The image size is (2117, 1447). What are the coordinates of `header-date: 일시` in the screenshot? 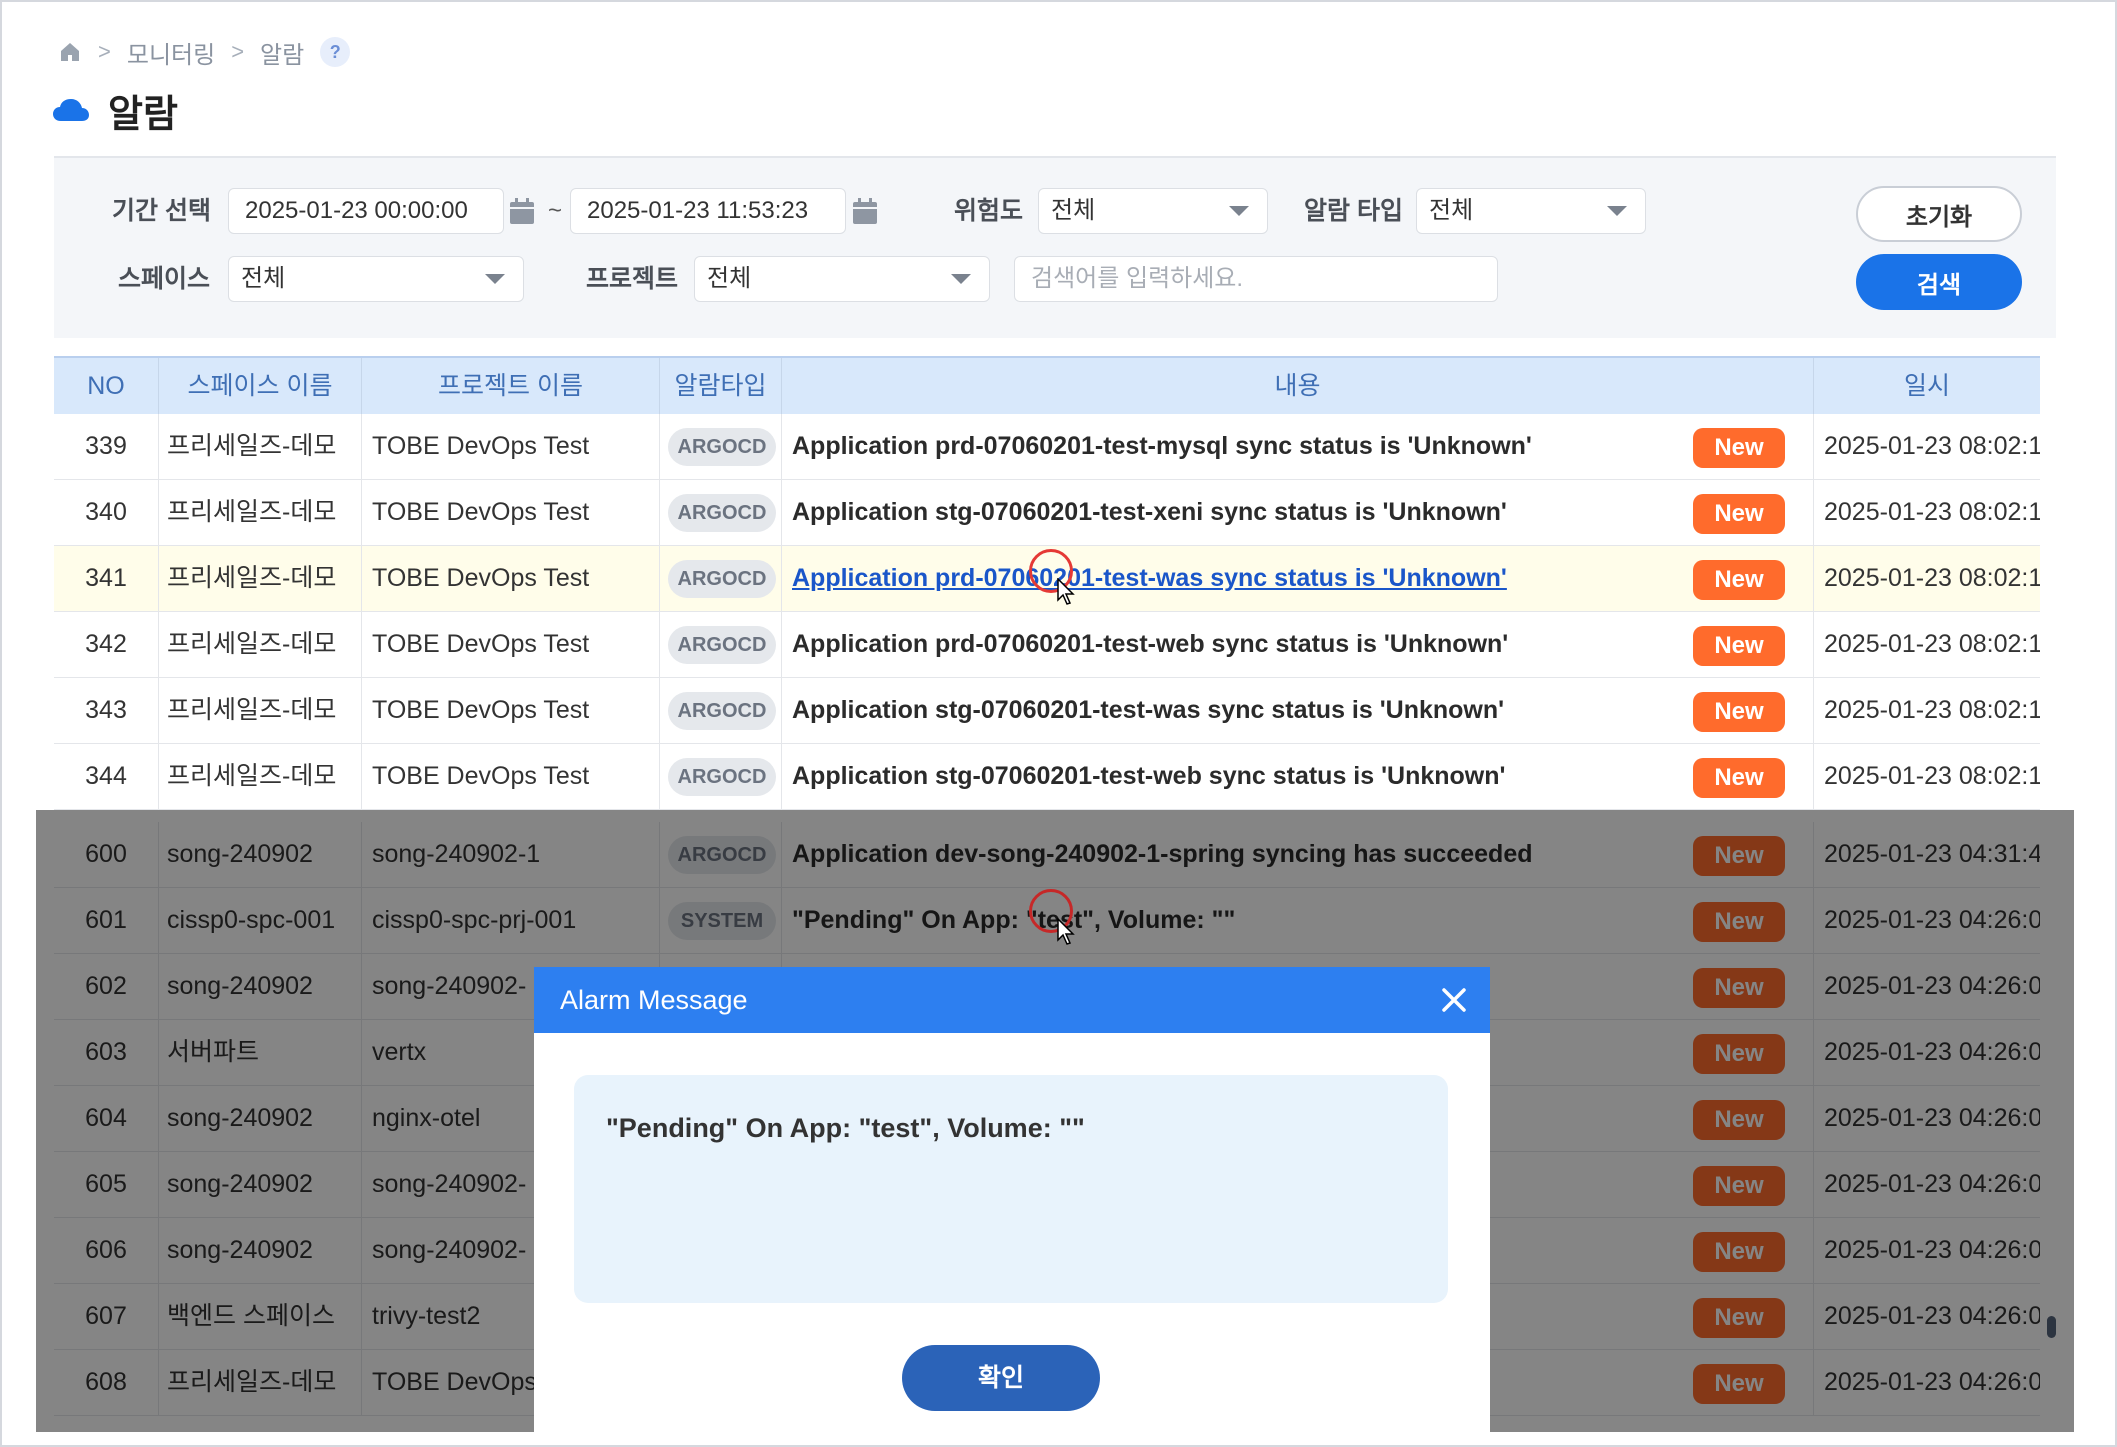 It's located at (1926, 386).